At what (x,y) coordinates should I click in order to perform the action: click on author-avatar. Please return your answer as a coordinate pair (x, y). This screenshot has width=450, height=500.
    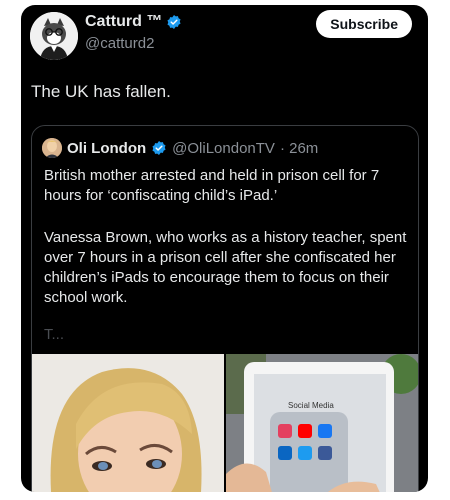
    Looking at the image, I should click on (54, 36).